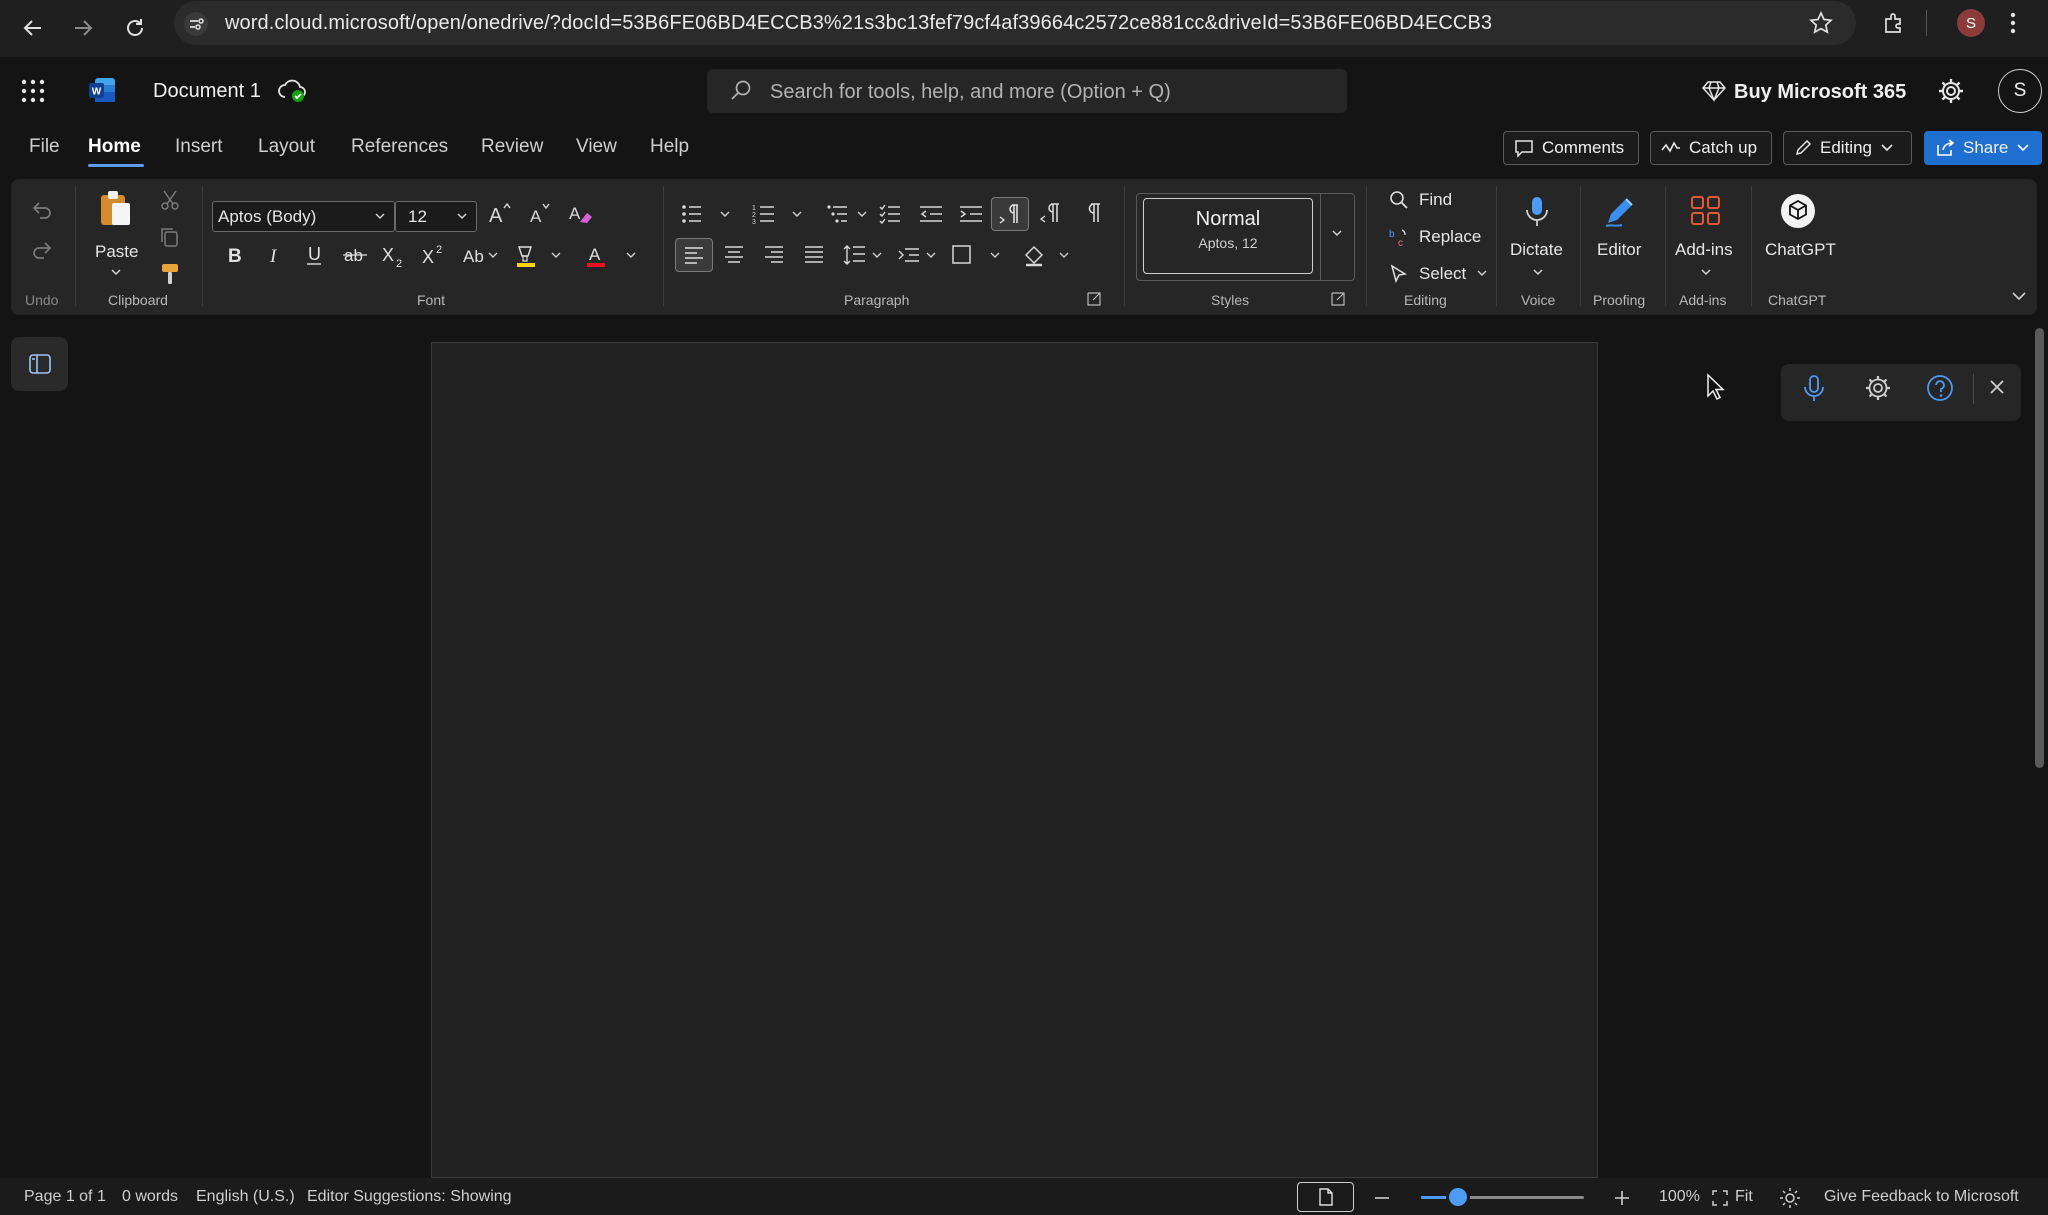  Describe the element at coordinates (2019, 296) in the screenshot. I see `ribbon-expand-chevron-icon` at that location.